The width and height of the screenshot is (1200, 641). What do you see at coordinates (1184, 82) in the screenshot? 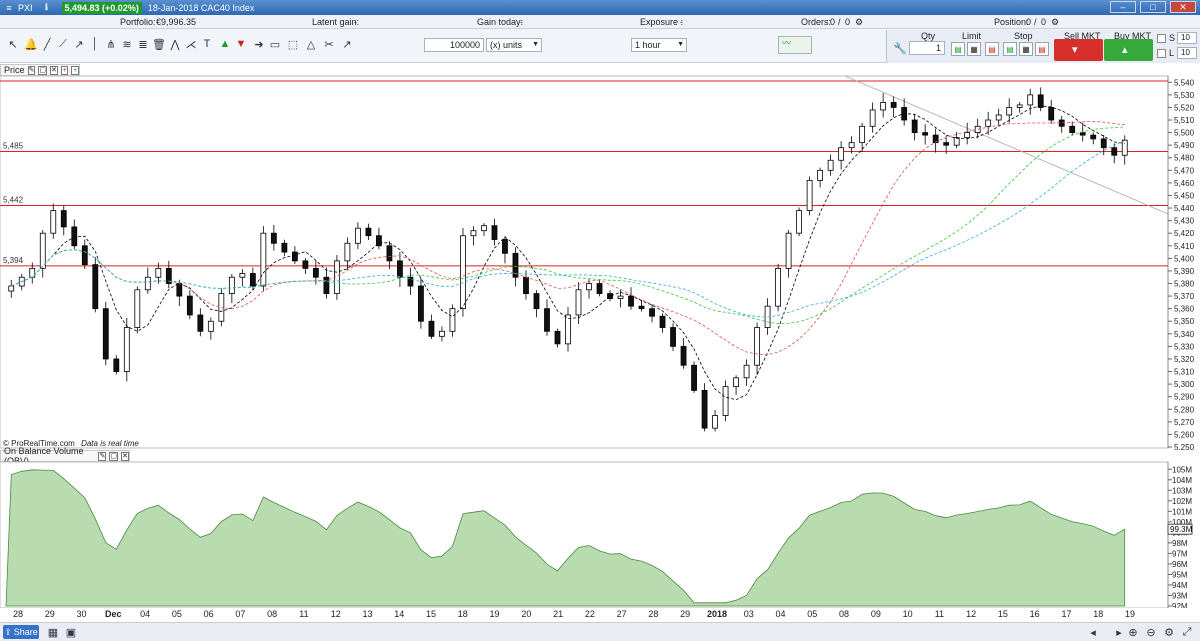
I see `y-tick-label: 5,540` at bounding box center [1184, 82].